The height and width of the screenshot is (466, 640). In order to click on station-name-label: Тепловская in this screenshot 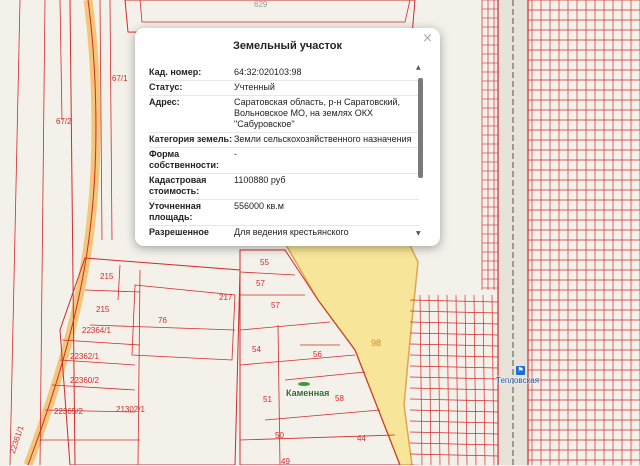, I will do `click(517, 380)`.